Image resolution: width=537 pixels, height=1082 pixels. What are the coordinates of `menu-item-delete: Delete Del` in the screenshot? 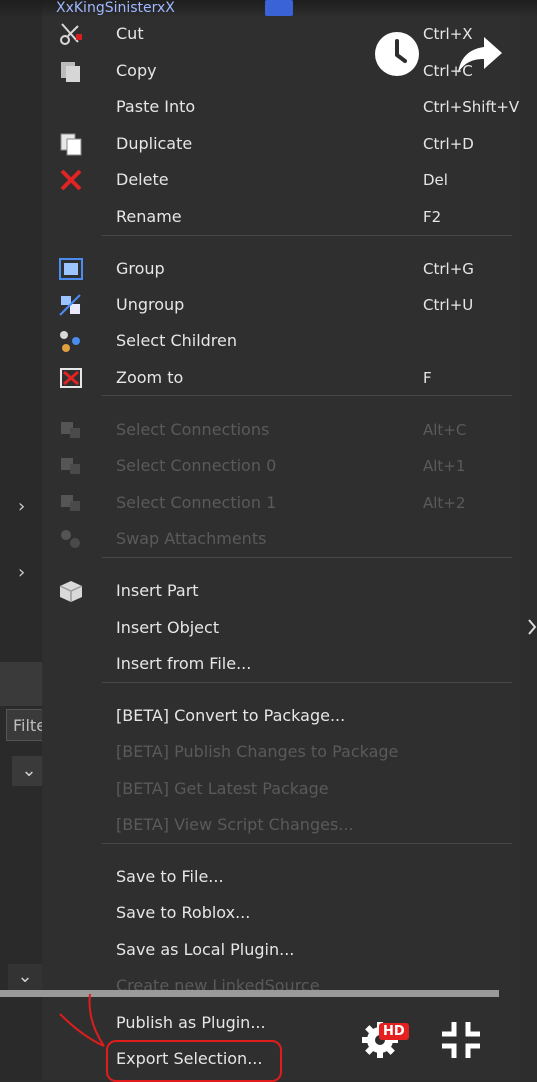 It's located at (281, 180).